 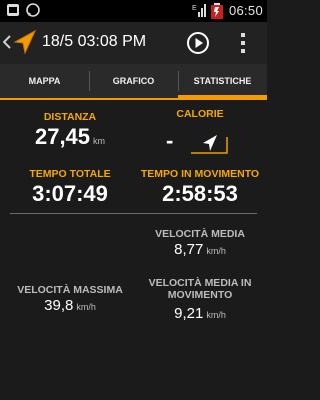 I want to click on max-speed-number: 39,8, so click(x=59, y=305).